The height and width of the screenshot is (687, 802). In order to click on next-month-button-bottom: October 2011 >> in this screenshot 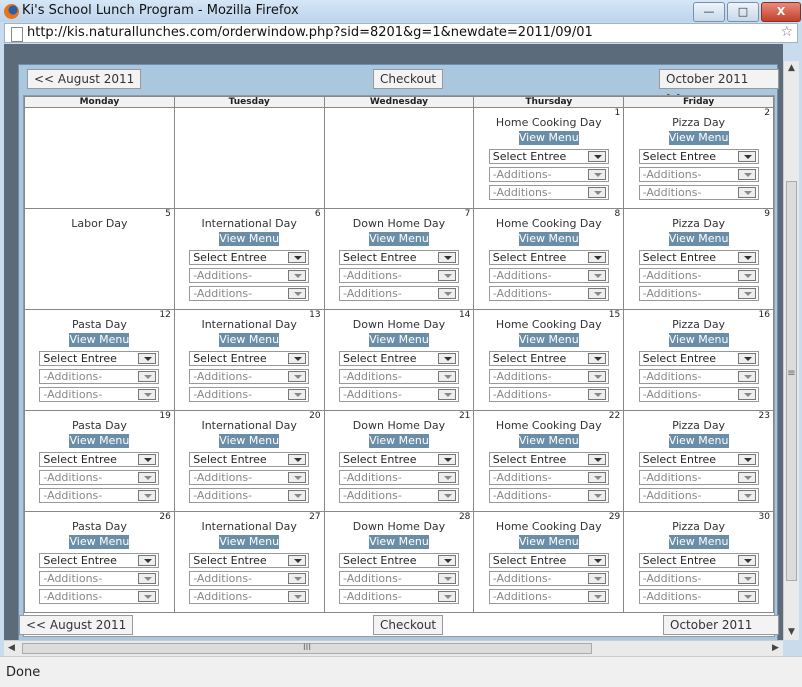, I will do `click(721, 627)`.